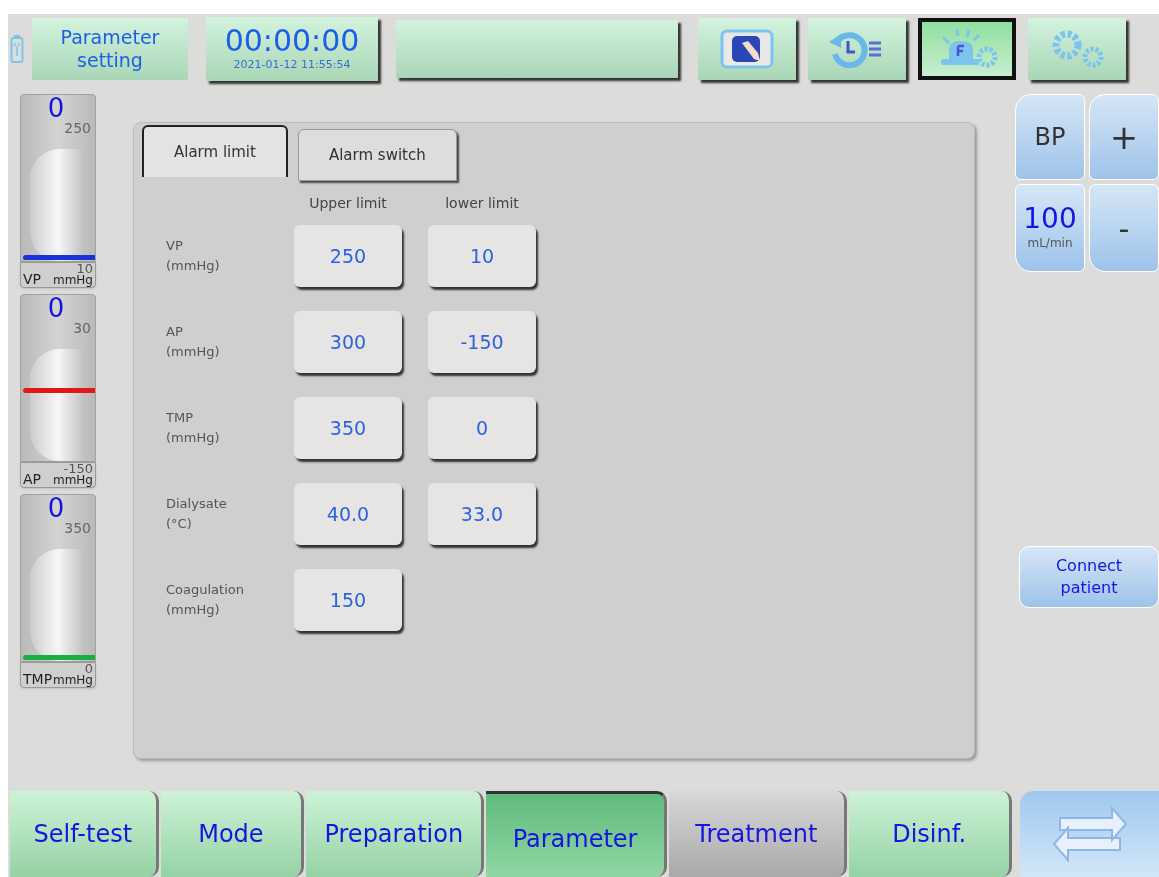  Describe the element at coordinates (17, 49) in the screenshot. I see `battery-plug-icon` at that location.